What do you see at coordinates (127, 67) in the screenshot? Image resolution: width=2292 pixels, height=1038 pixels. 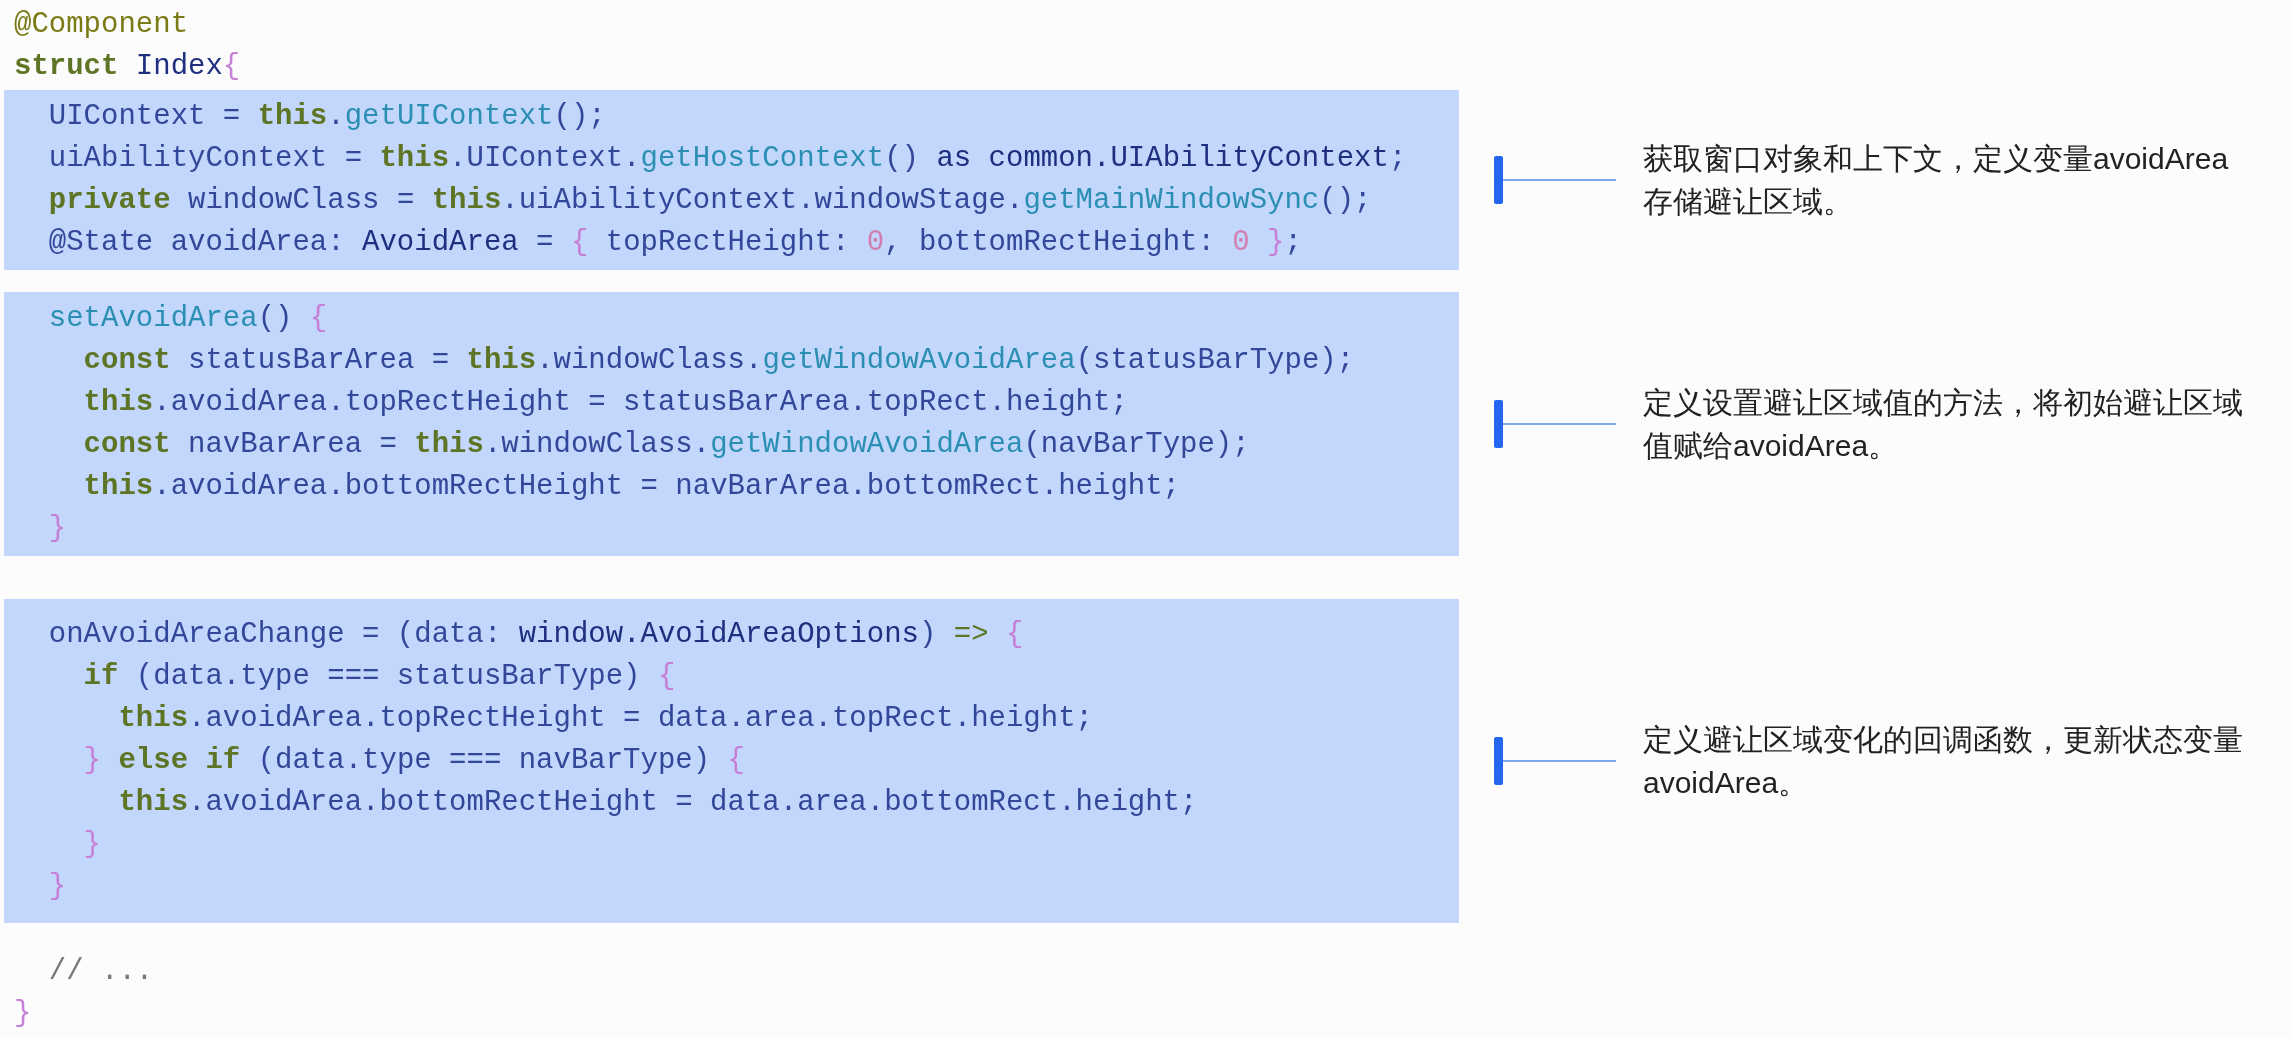 I see `code-line: struct Index{` at bounding box center [127, 67].